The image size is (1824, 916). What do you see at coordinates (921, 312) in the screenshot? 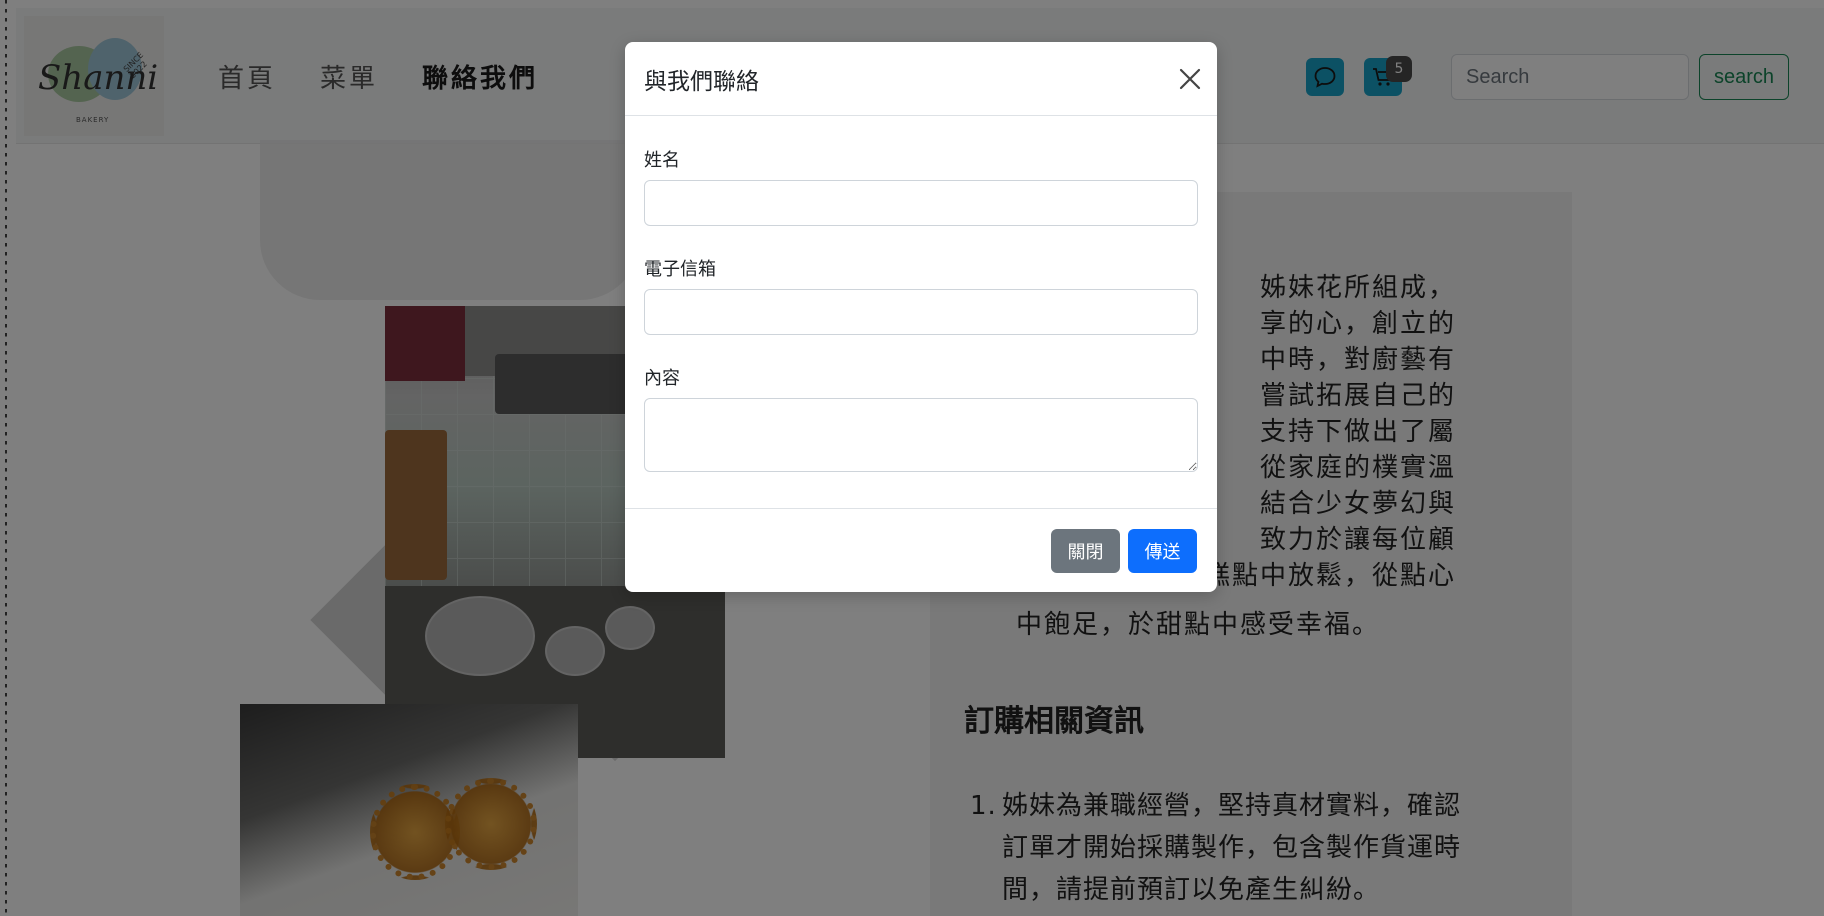
I see `email-field` at bounding box center [921, 312].